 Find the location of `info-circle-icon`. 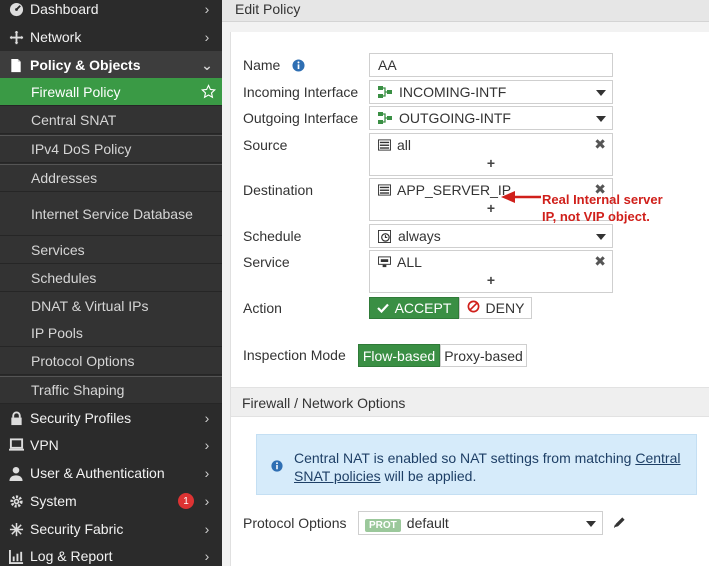

info-circle-icon is located at coordinates (277, 467).